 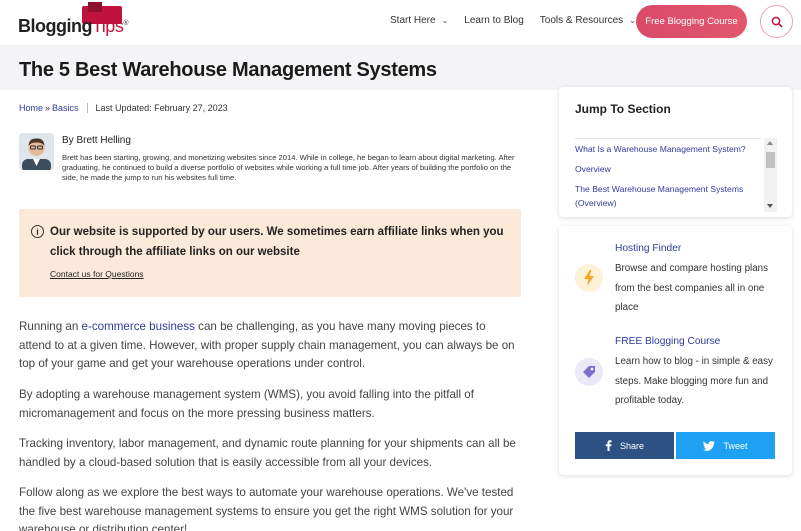 I want to click on site-logo: BloggingTips®, so click(x=78, y=21).